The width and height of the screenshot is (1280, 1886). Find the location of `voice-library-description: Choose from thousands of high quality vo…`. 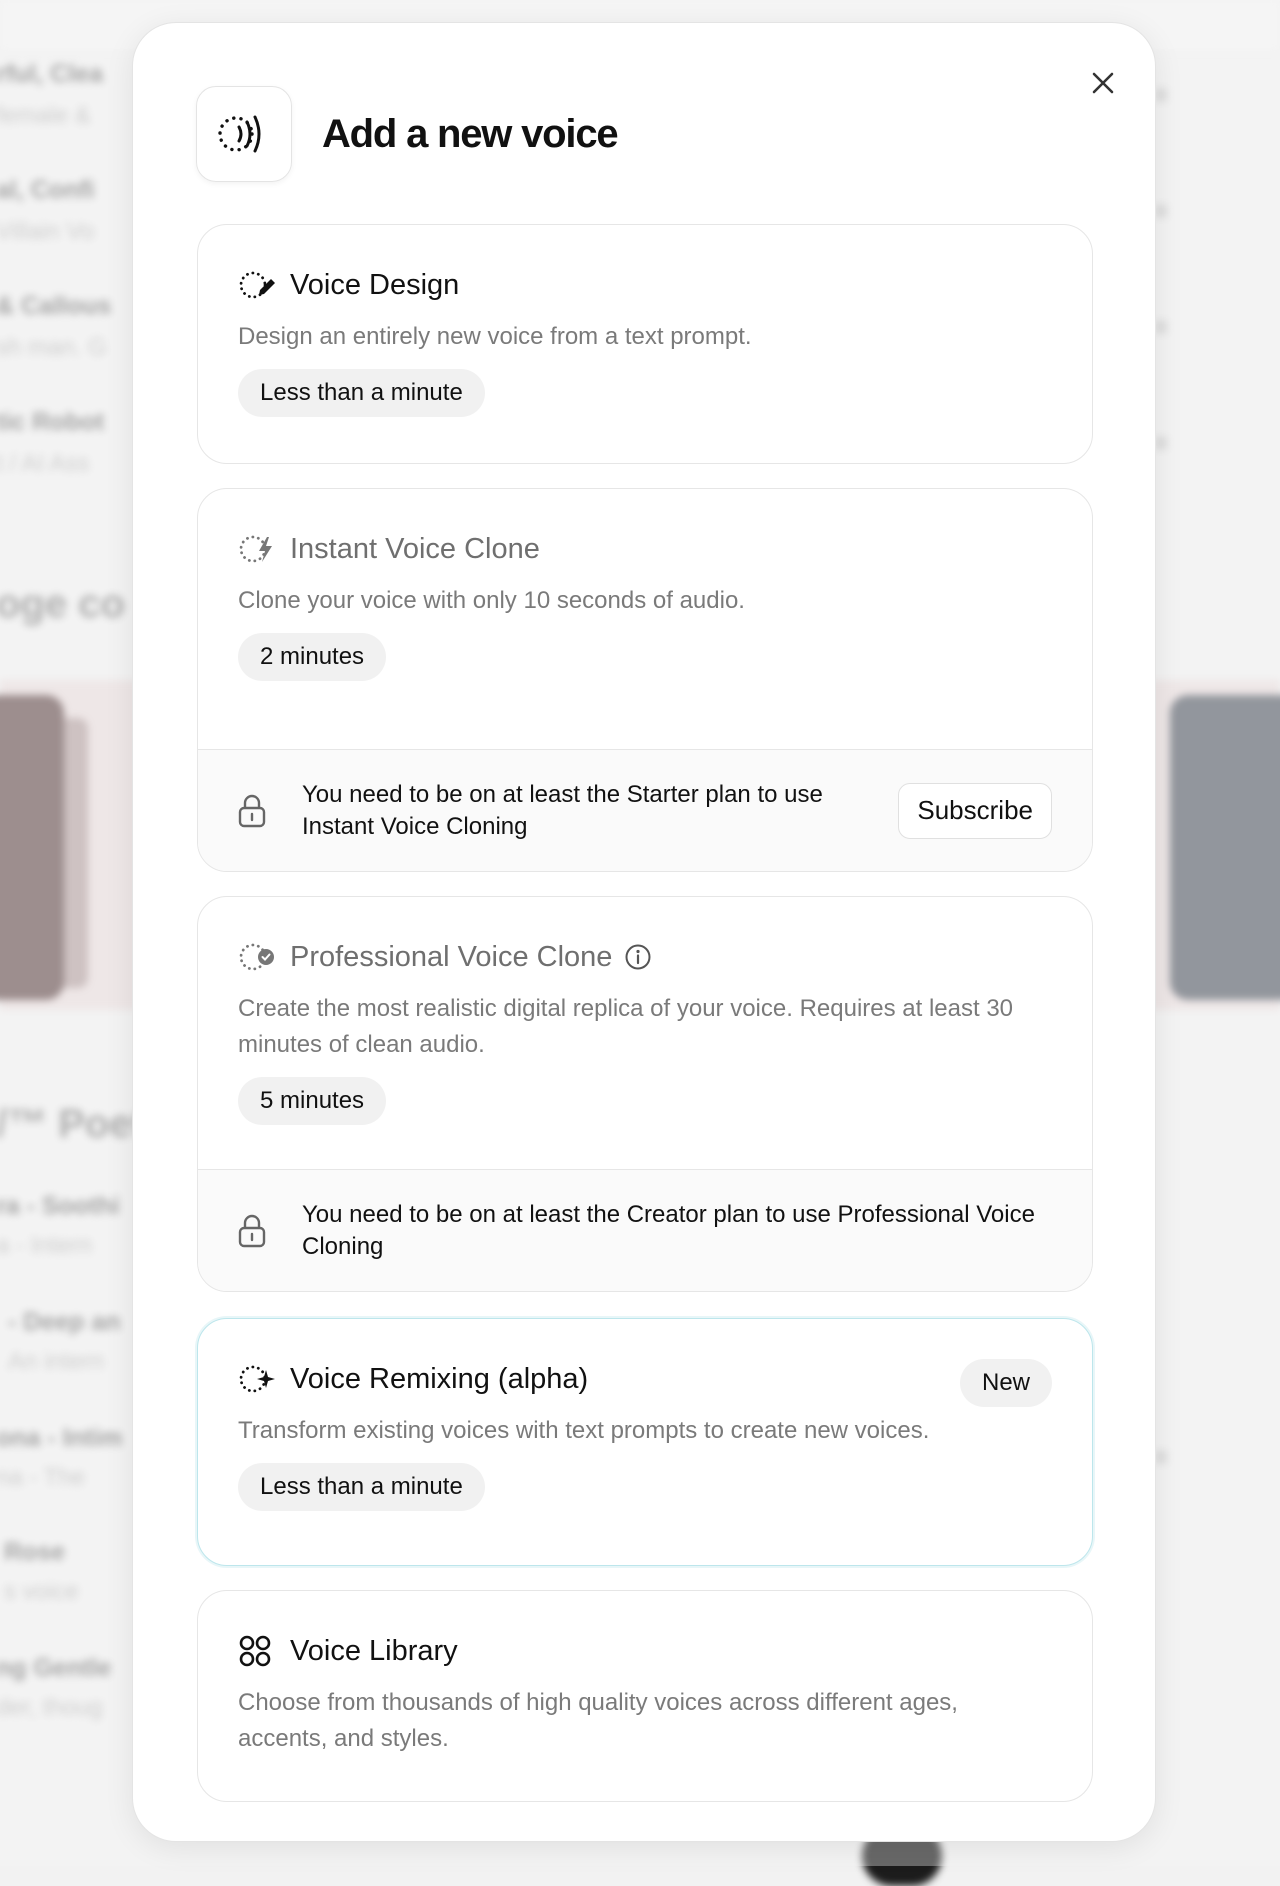

voice-library-description: Choose from thousands of high quality vo… is located at coordinates (598, 1720).